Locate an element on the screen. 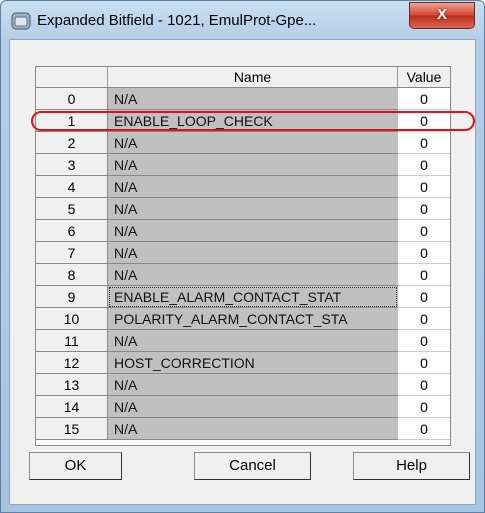  header-value: Value is located at coordinates (424, 77).